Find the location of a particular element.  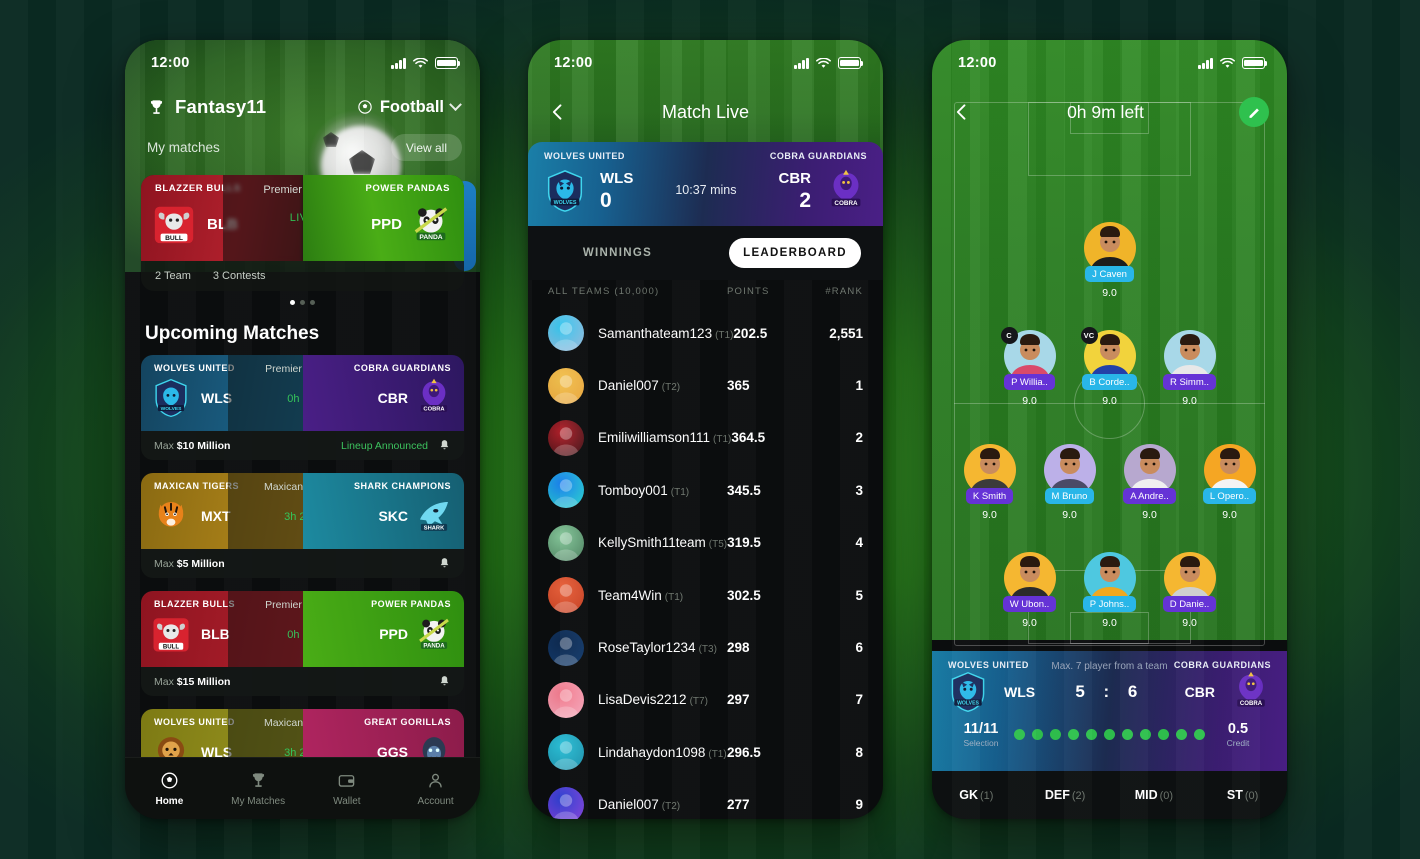

tab-wallet: Wallet is located at coordinates (347, 789).